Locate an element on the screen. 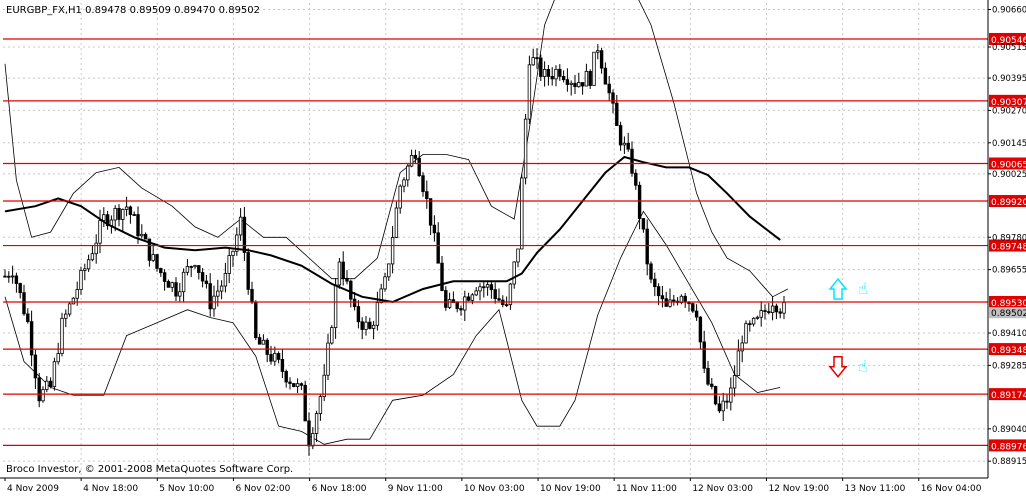 Image resolution: width=1026 pixels, height=499 pixels. x-tick-label: 5 Nov 10:00 is located at coordinates (186, 489).